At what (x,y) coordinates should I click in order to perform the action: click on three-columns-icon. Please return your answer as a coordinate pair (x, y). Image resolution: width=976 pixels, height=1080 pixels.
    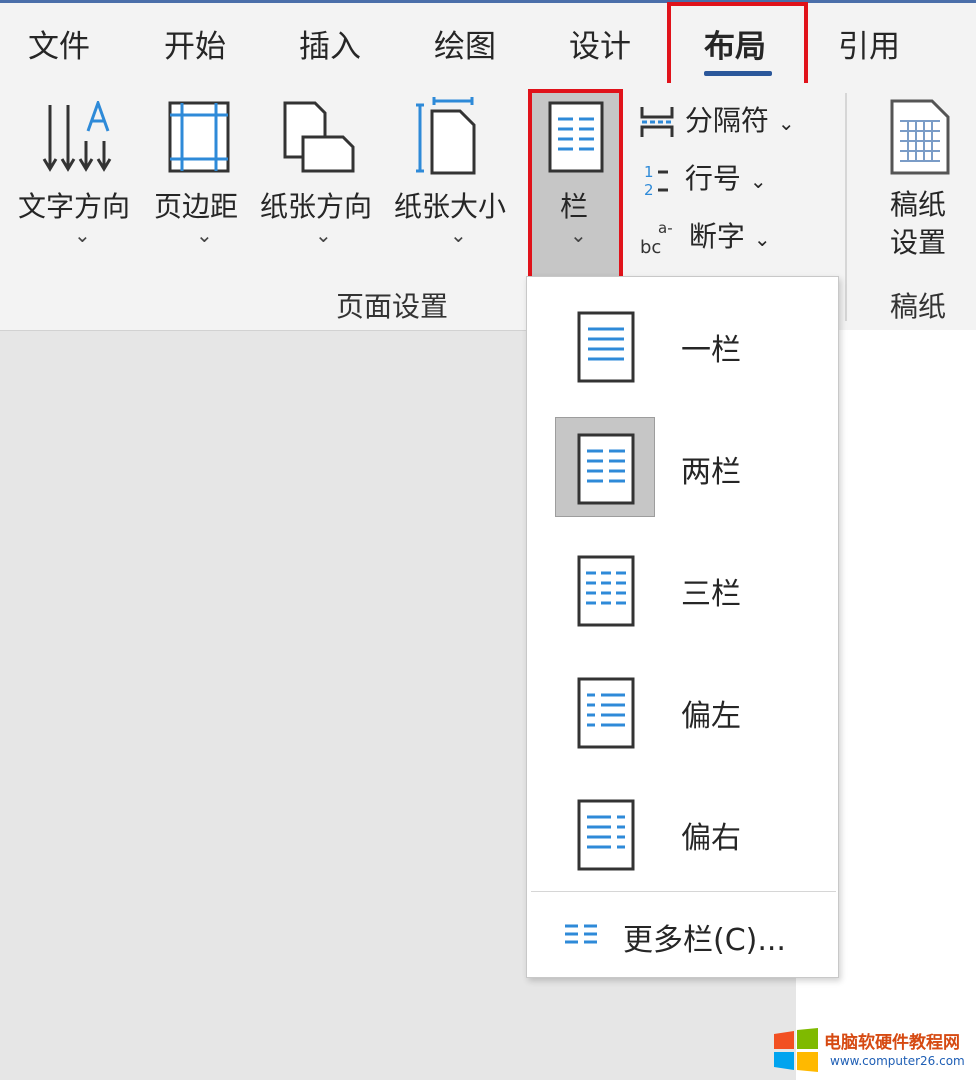
    Looking at the image, I should click on (606, 591).